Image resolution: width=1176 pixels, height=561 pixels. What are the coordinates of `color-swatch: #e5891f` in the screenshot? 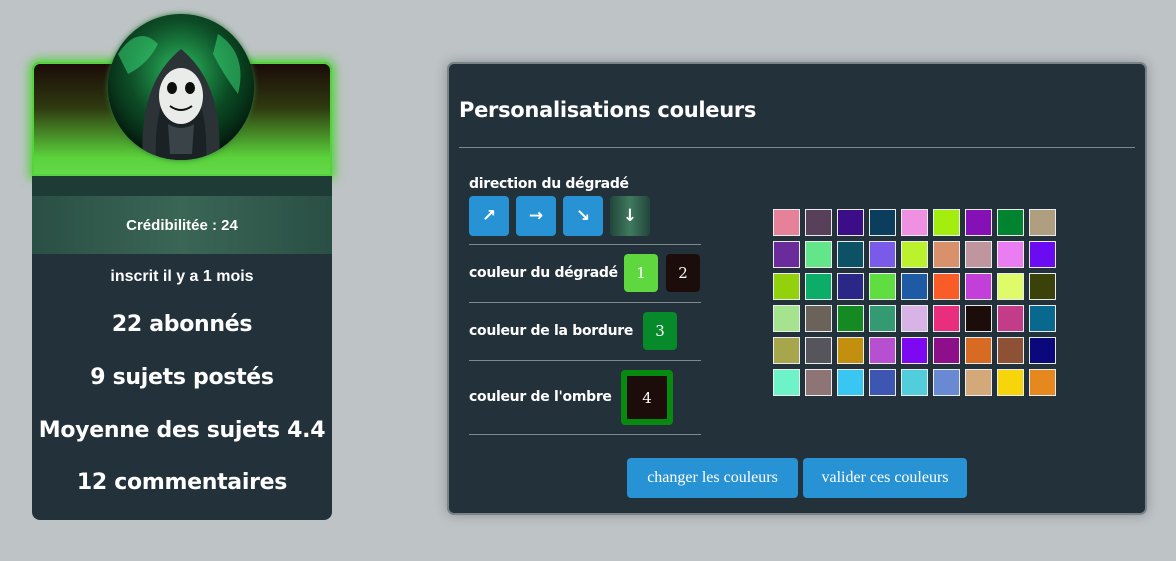 It's located at (1042, 382).